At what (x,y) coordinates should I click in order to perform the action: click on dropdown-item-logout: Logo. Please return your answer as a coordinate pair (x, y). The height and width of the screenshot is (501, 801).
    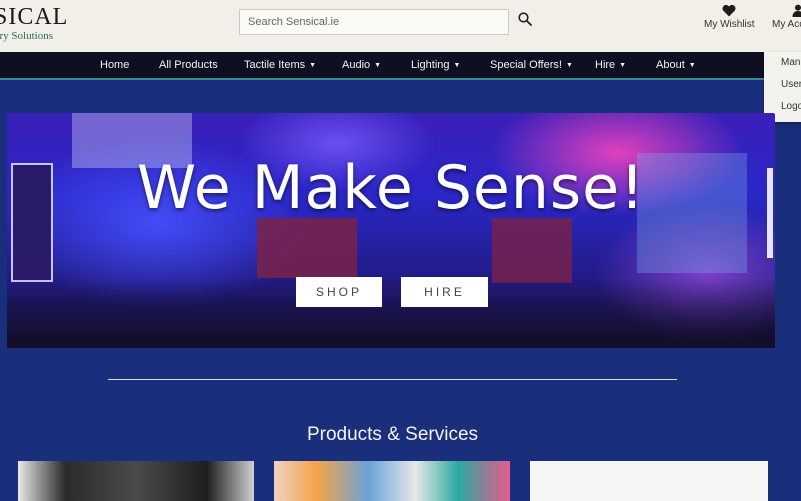
    Looking at the image, I should click on (791, 106).